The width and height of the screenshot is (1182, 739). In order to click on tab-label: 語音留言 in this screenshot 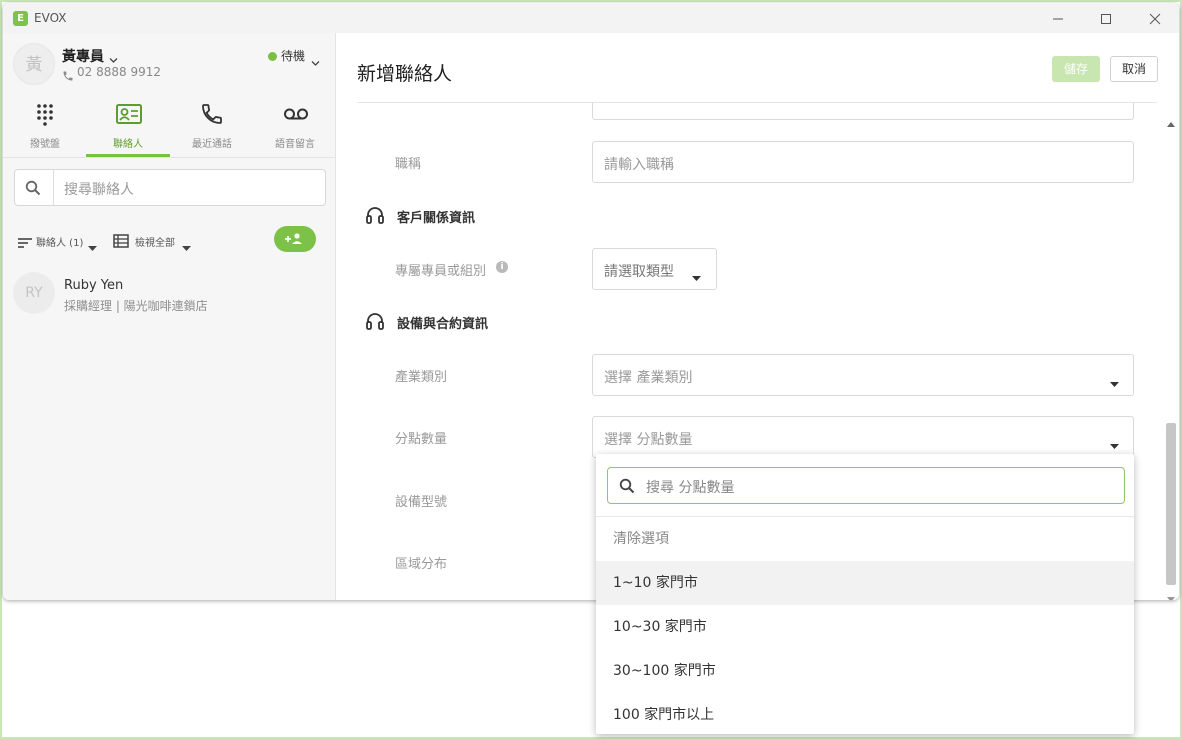, I will do `click(295, 144)`.